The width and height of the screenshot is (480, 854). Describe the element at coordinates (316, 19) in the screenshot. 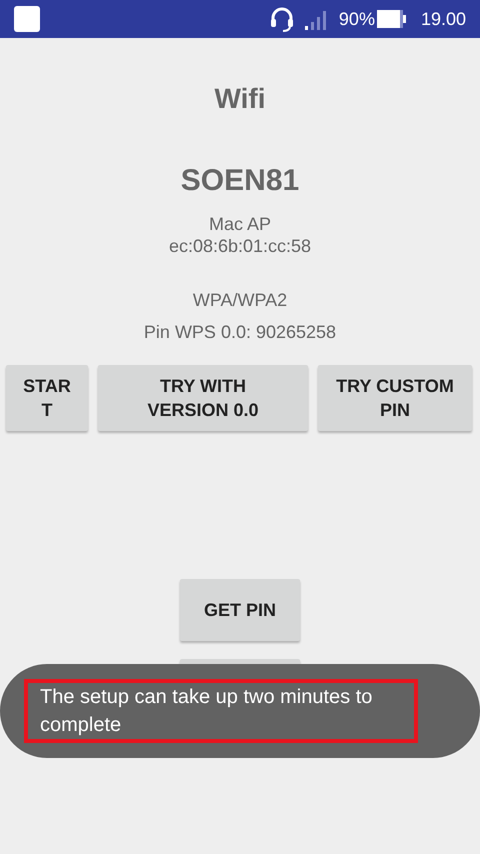

I see `signal-icon` at that location.